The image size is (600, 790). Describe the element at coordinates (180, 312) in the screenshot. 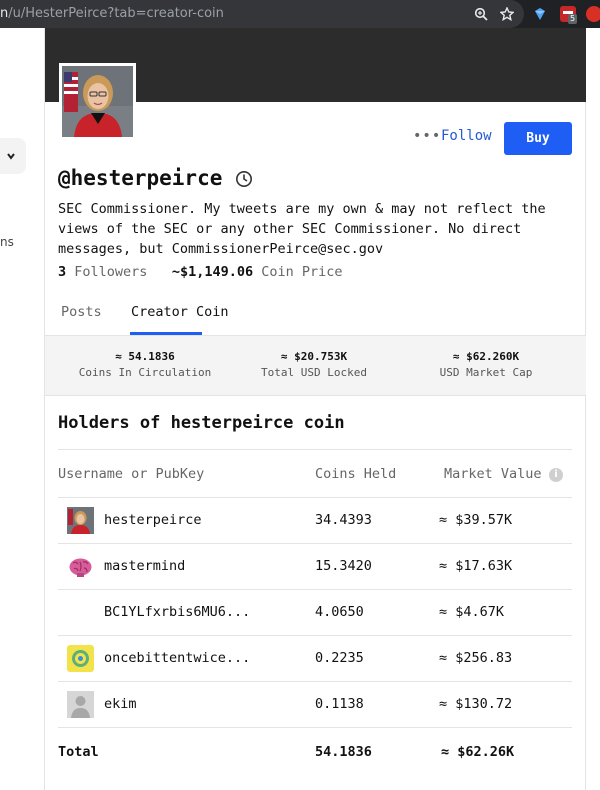

I see `tab-creator-coin: Creator Coin` at that location.